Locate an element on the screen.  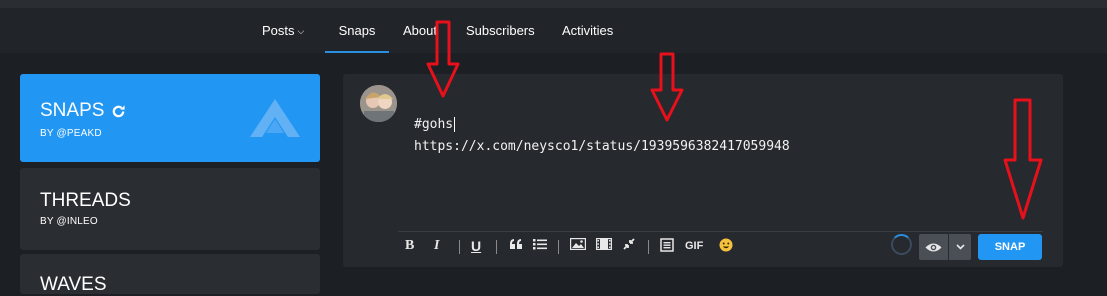
italic-label: I is located at coordinates (437, 245).